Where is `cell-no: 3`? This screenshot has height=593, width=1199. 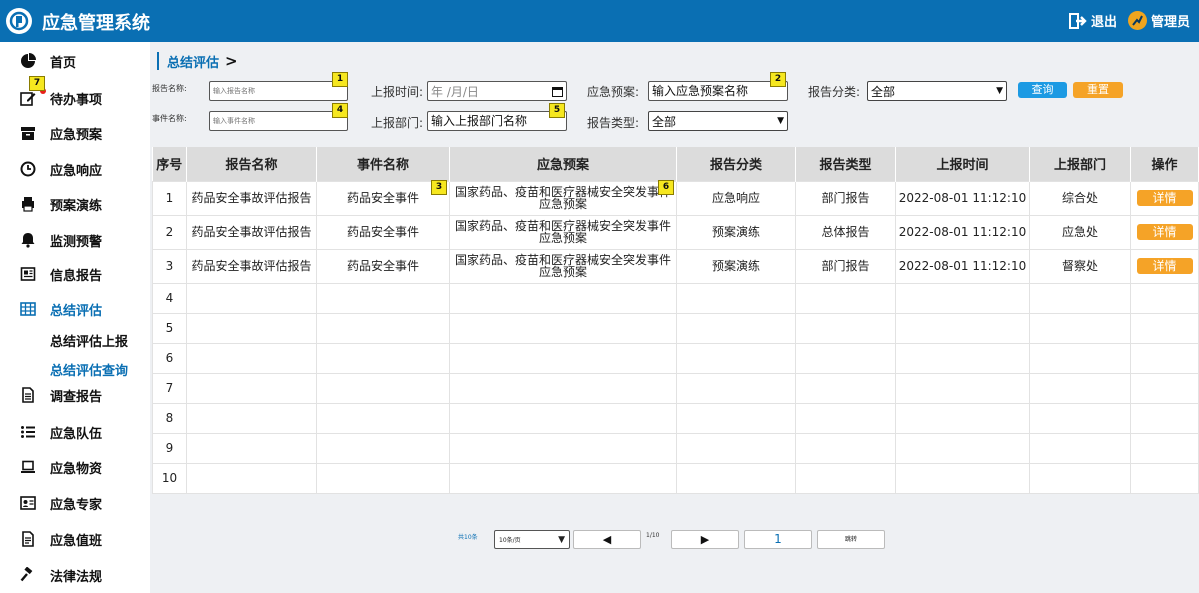 cell-no: 3 is located at coordinates (169, 266).